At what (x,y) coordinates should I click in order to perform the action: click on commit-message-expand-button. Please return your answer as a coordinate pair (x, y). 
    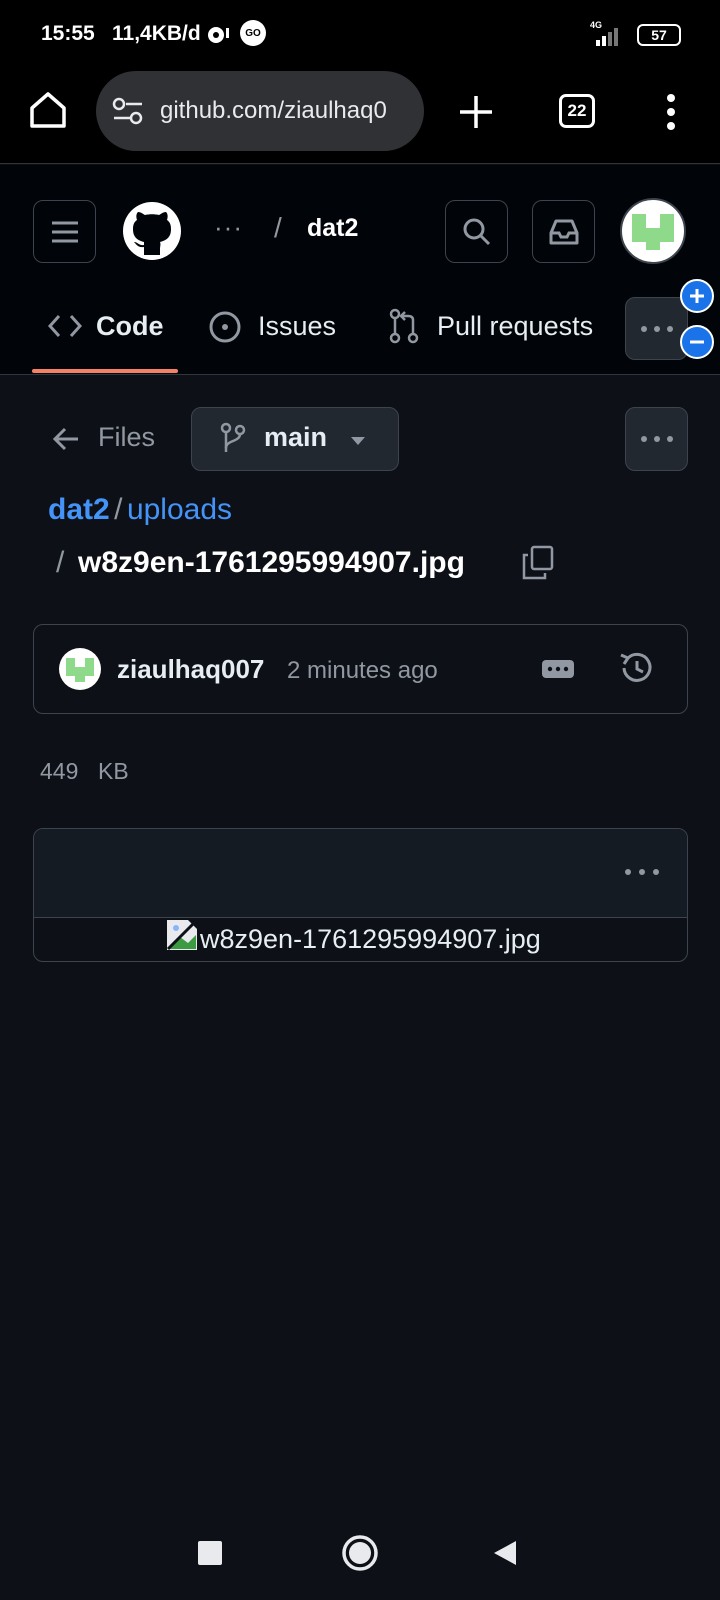
    Looking at the image, I should click on (558, 669).